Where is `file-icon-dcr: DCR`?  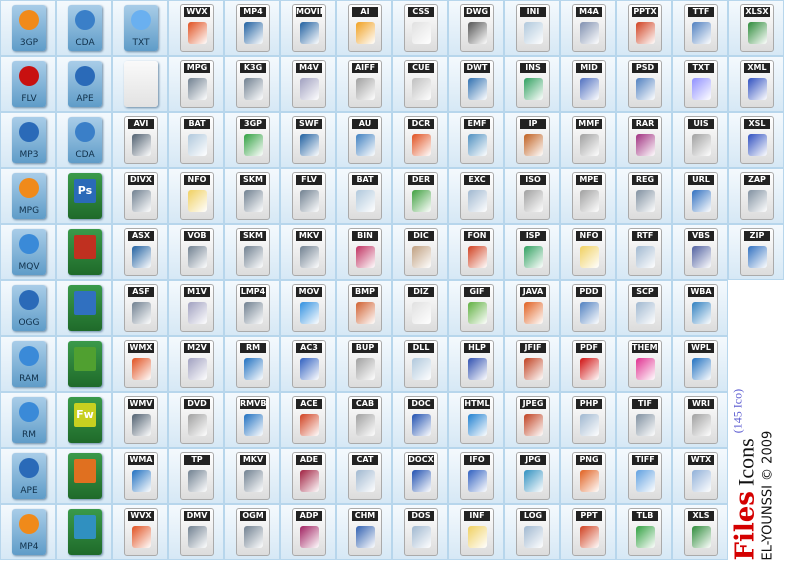
file-icon-dcr: DCR is located at coordinates (420, 140).